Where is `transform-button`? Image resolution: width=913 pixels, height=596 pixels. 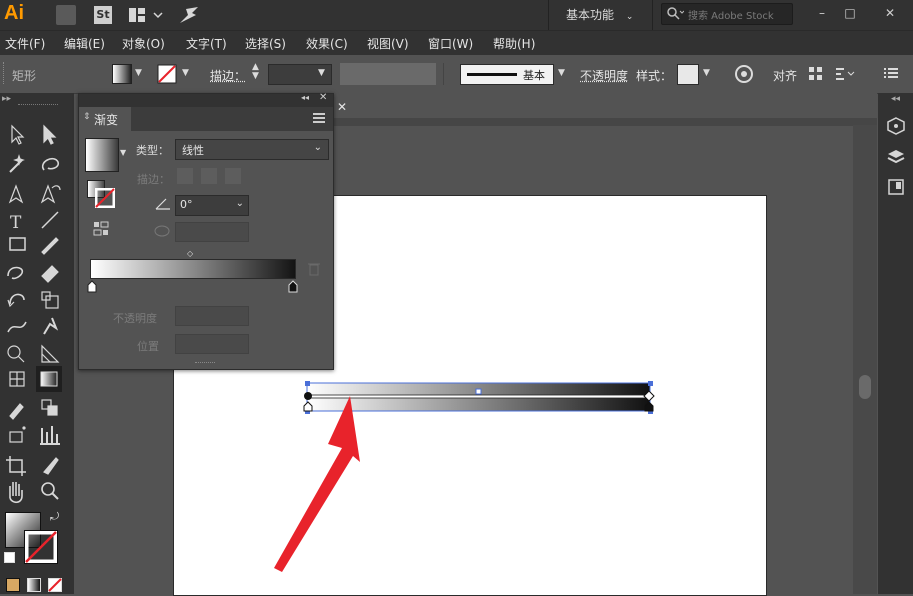 transform-button is located at coordinates (816, 75).